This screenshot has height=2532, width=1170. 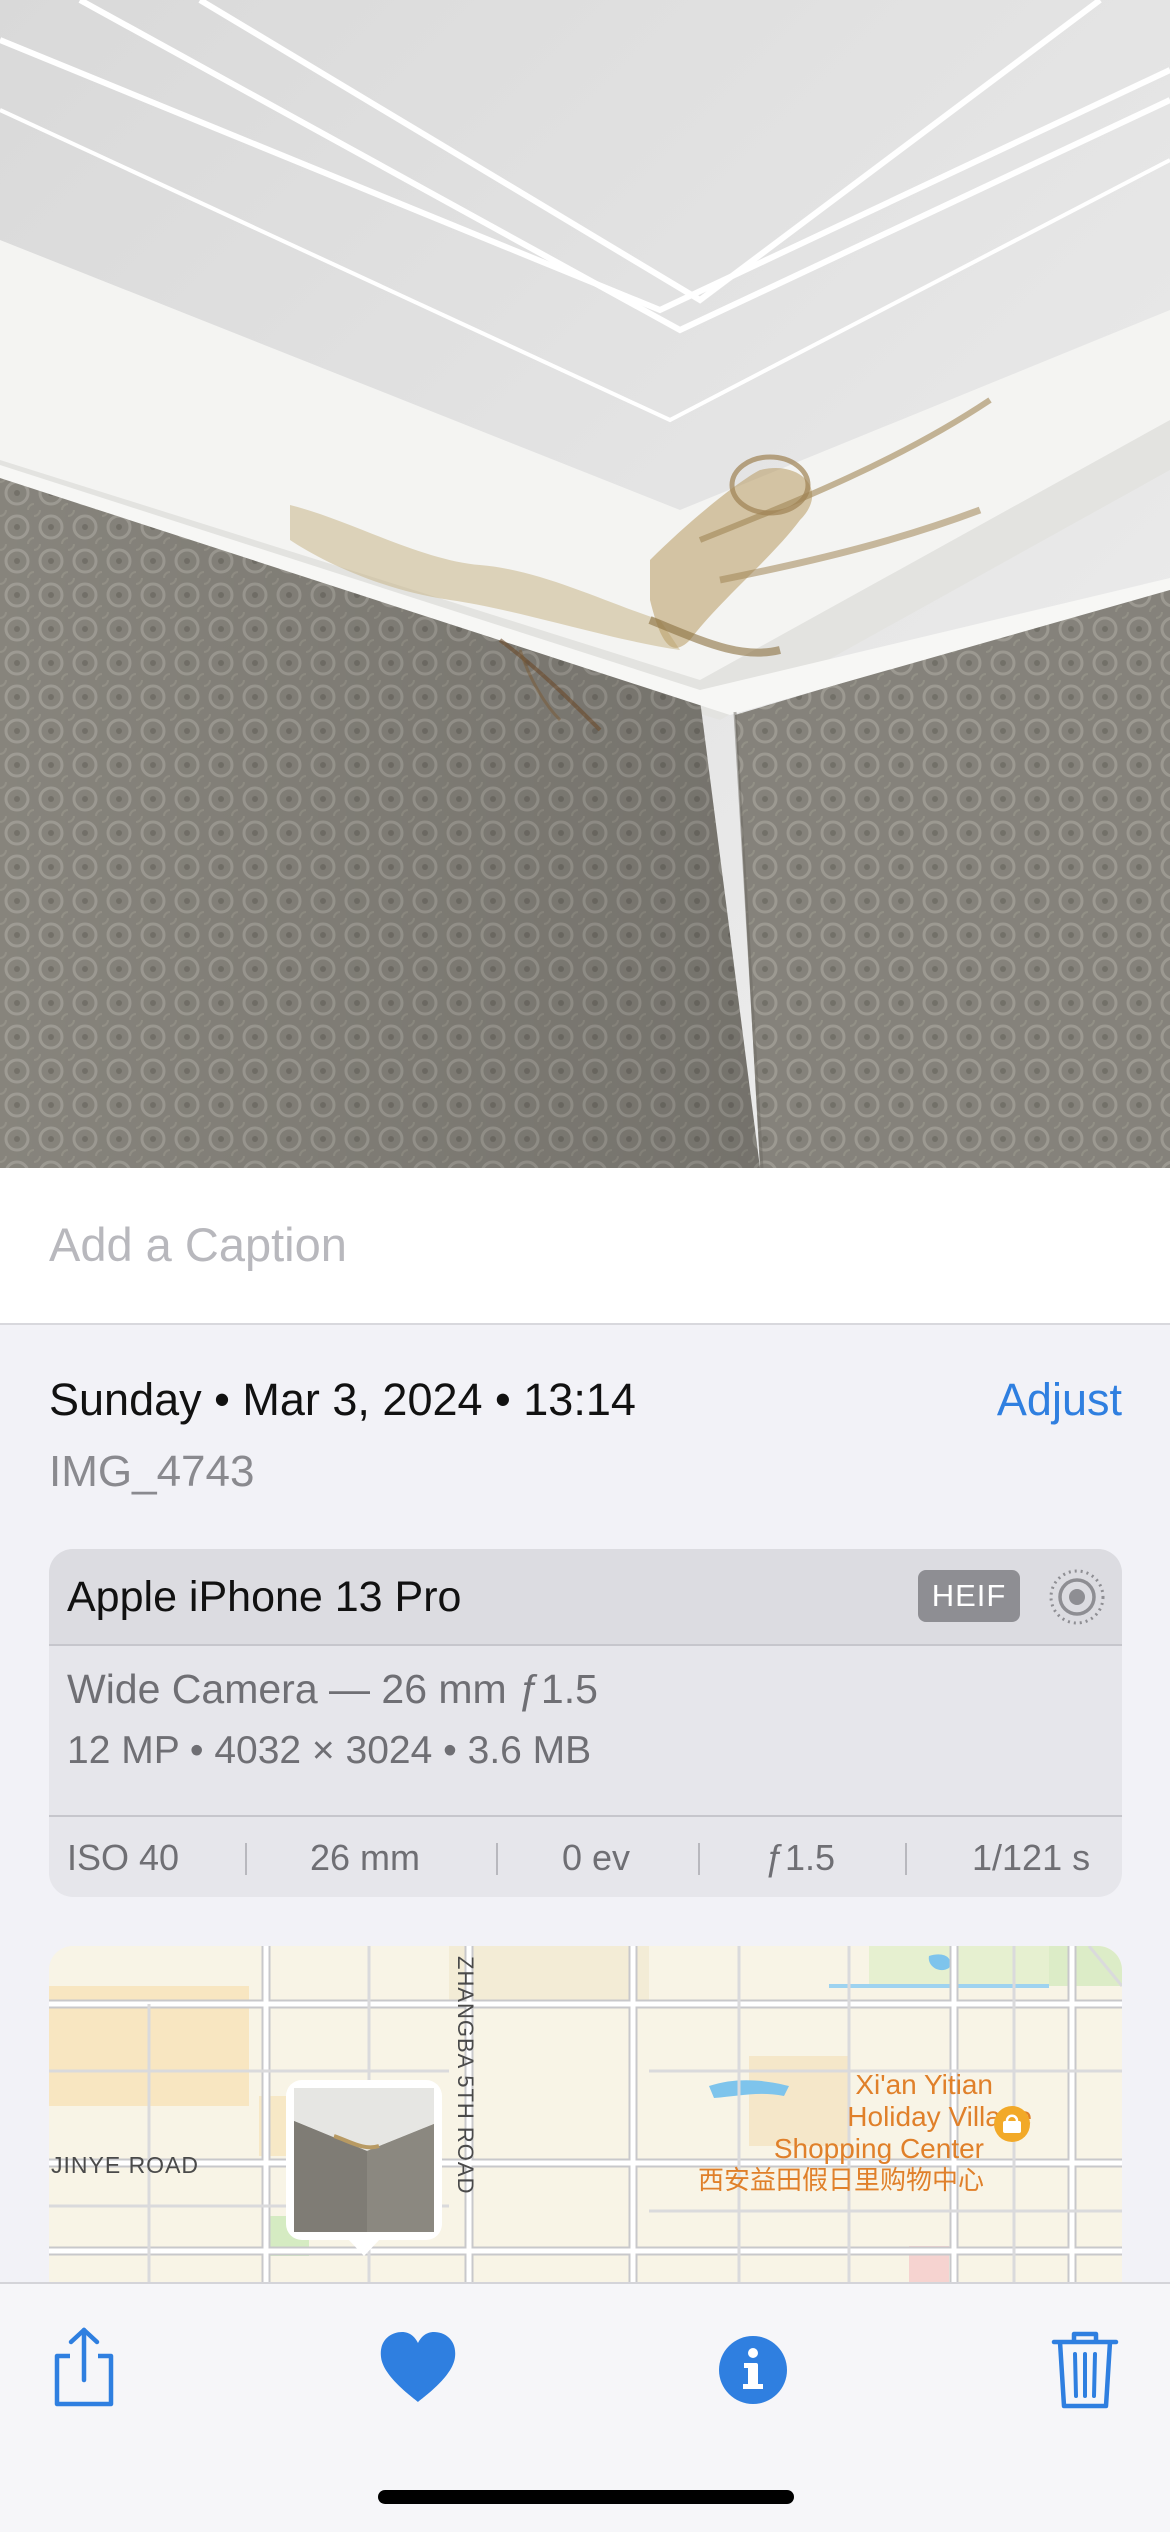 What do you see at coordinates (800, 1857) in the screenshot?
I see `exif-aperture: ƒ1.5` at bounding box center [800, 1857].